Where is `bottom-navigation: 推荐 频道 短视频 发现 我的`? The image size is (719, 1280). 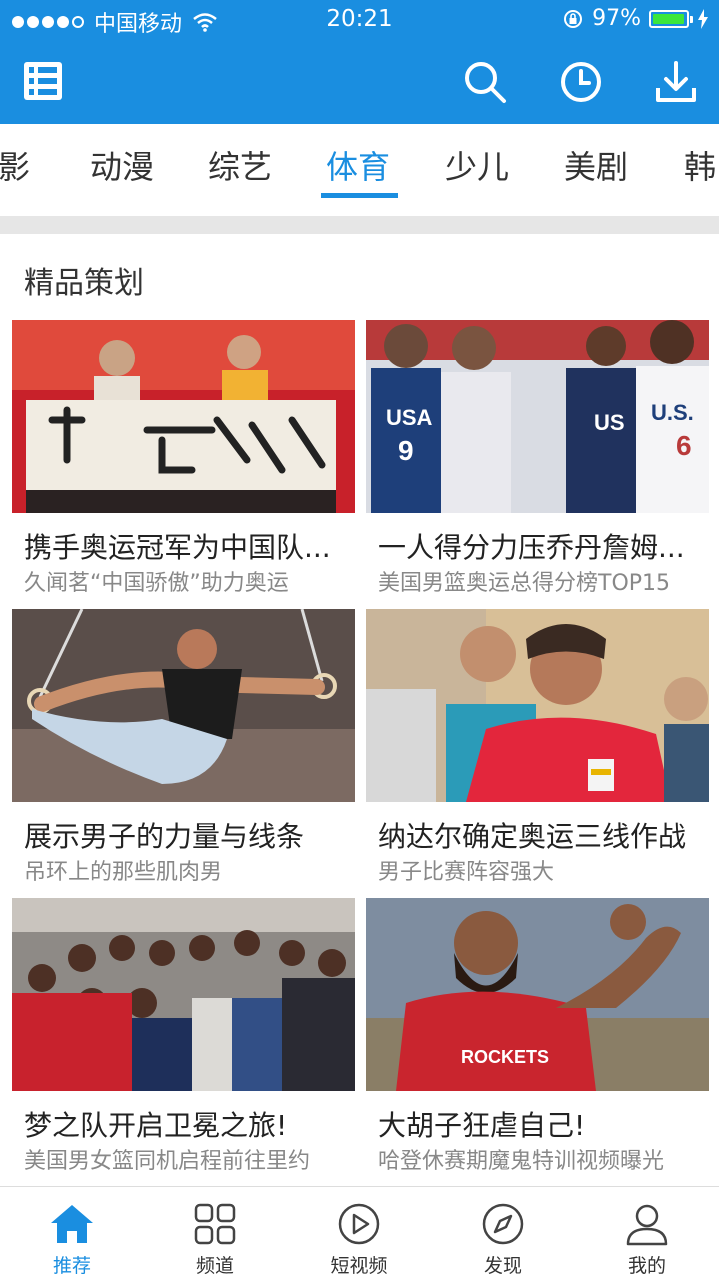 bottom-navigation: 推荐 频道 短视频 发现 我的 is located at coordinates (359, 1233).